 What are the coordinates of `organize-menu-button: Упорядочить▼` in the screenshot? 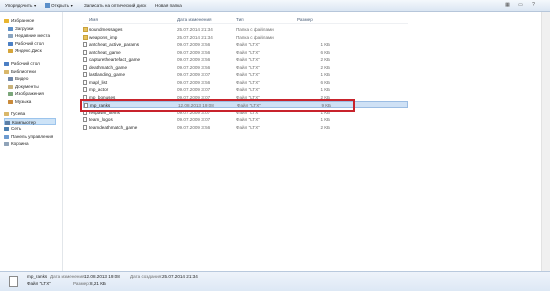 It's located at (21, 6).